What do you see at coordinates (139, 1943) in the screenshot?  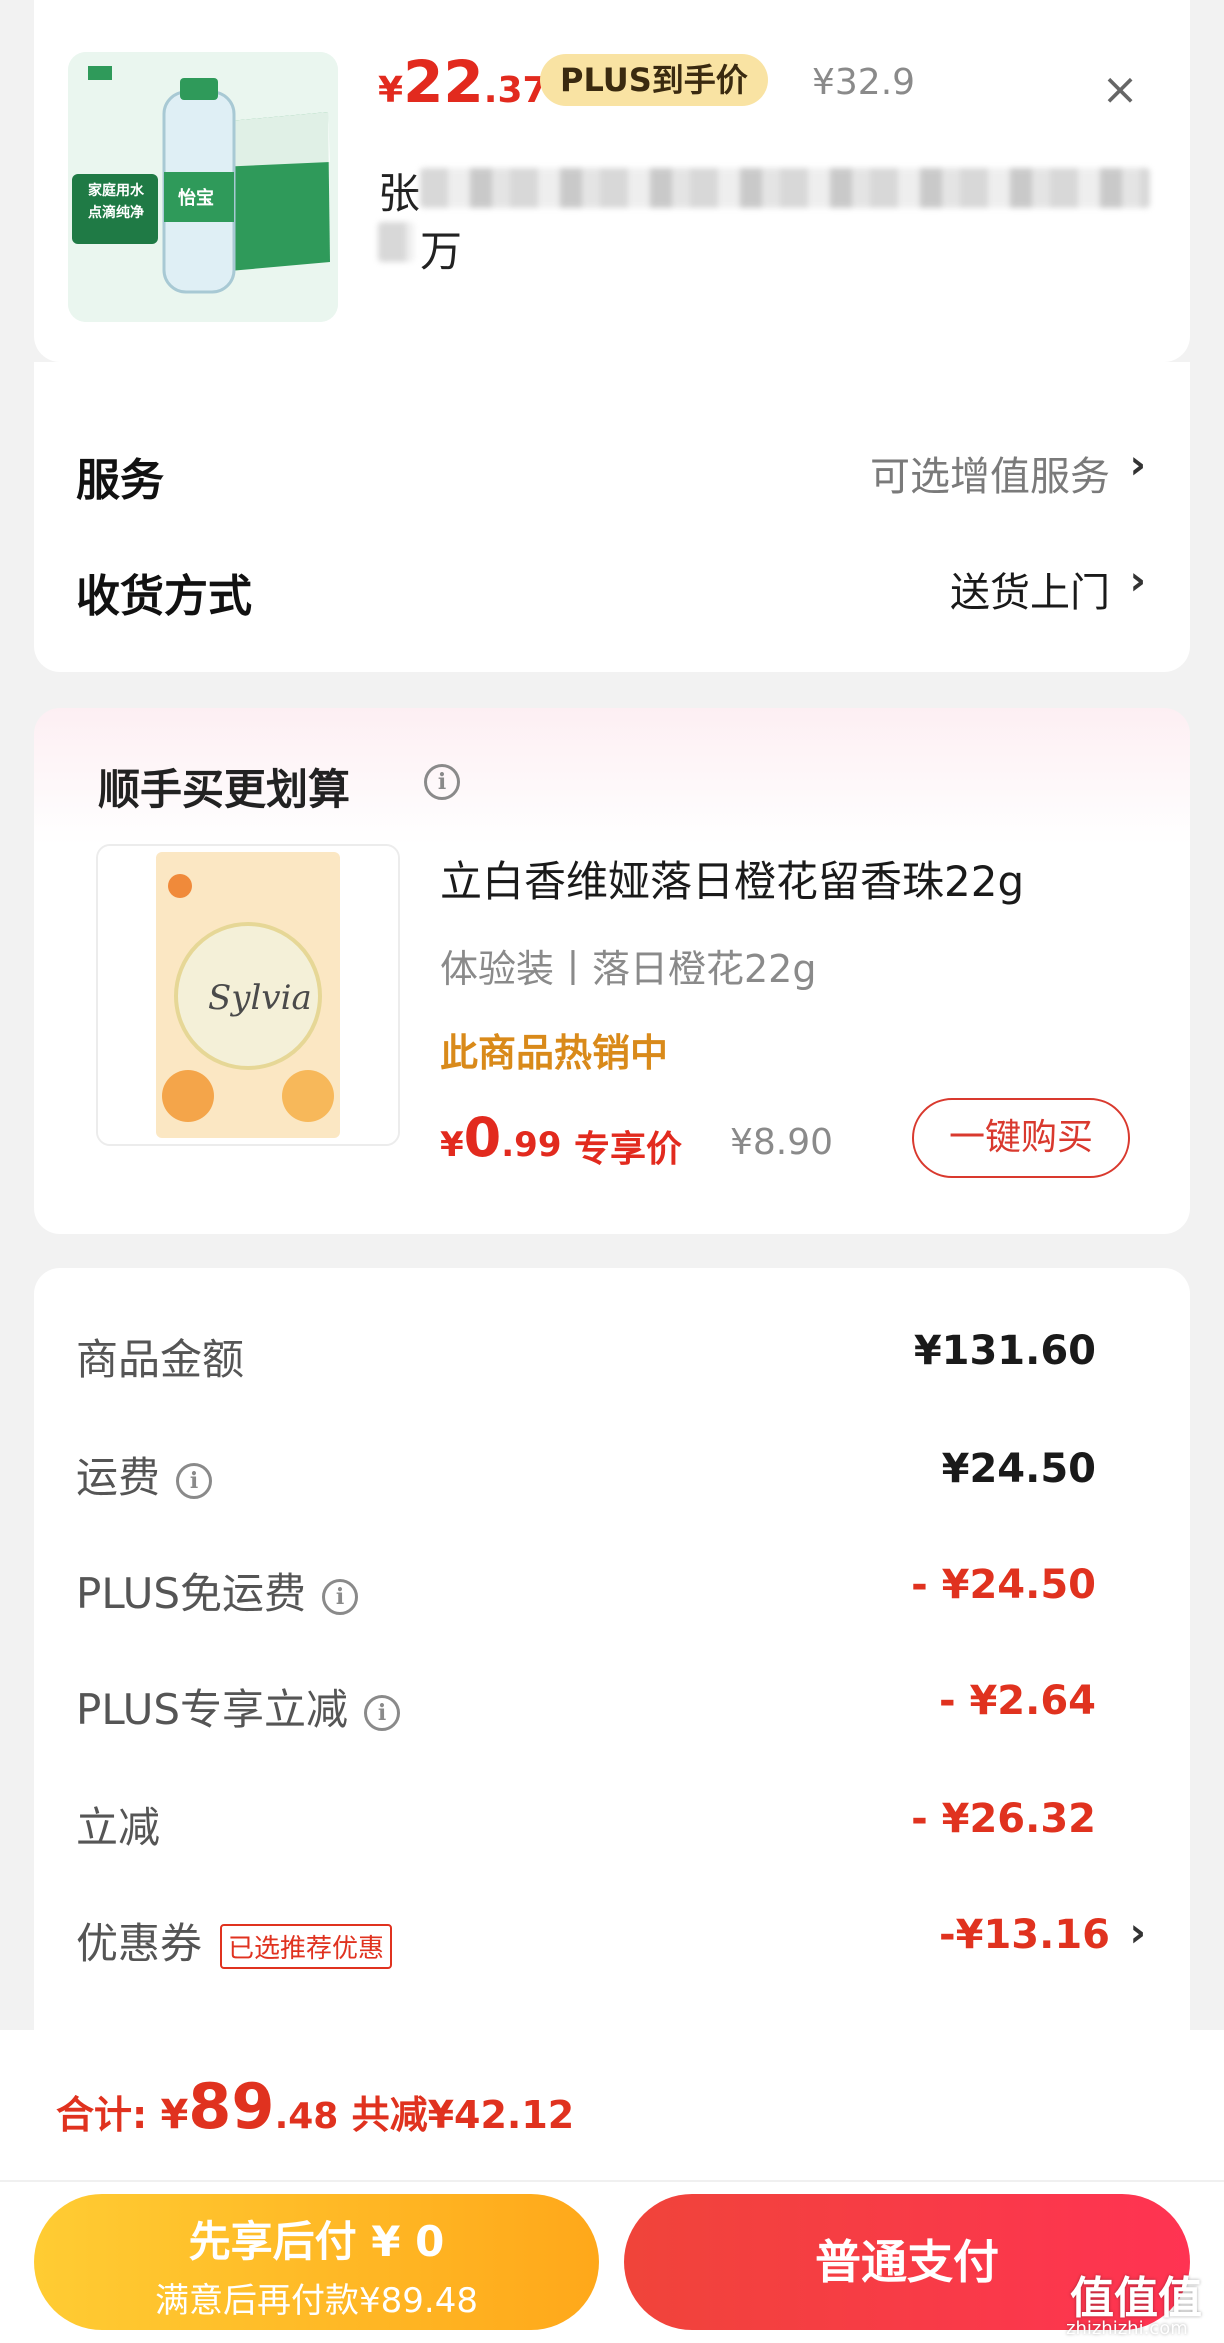 I see `coupon-label: 优惠券` at bounding box center [139, 1943].